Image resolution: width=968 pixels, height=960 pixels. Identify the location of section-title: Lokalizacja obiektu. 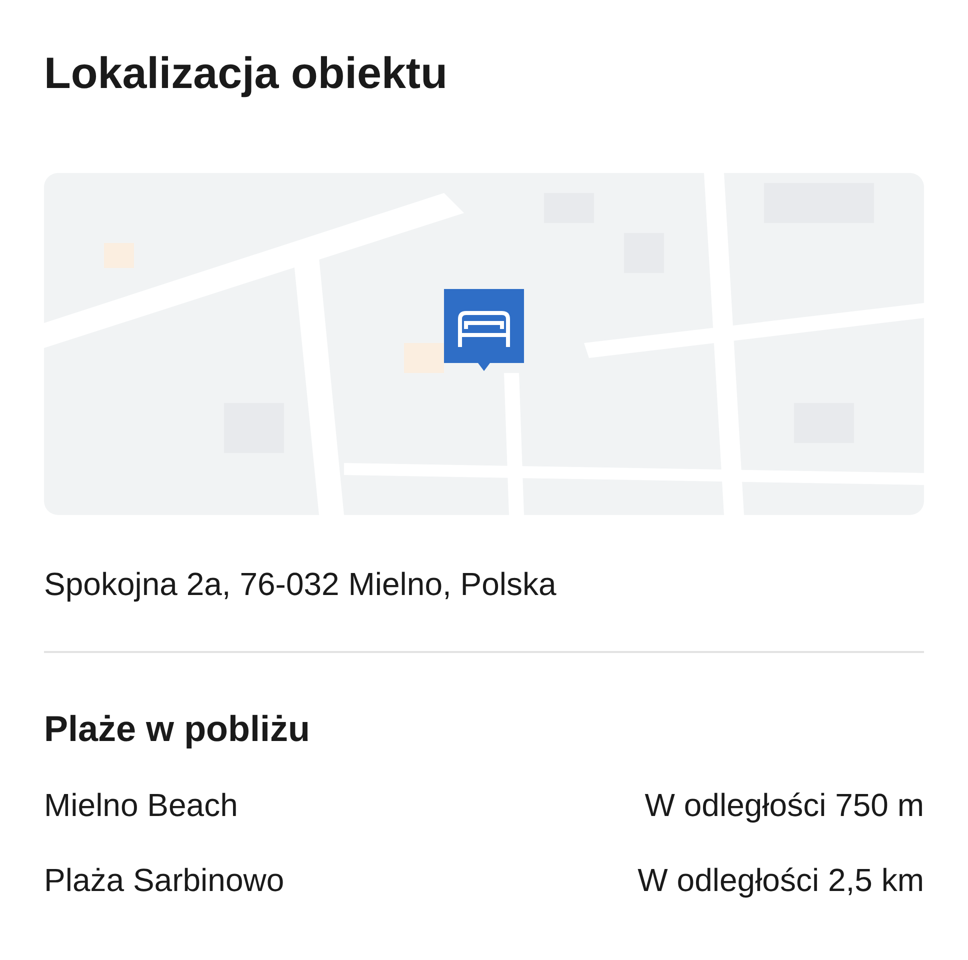
(246, 74).